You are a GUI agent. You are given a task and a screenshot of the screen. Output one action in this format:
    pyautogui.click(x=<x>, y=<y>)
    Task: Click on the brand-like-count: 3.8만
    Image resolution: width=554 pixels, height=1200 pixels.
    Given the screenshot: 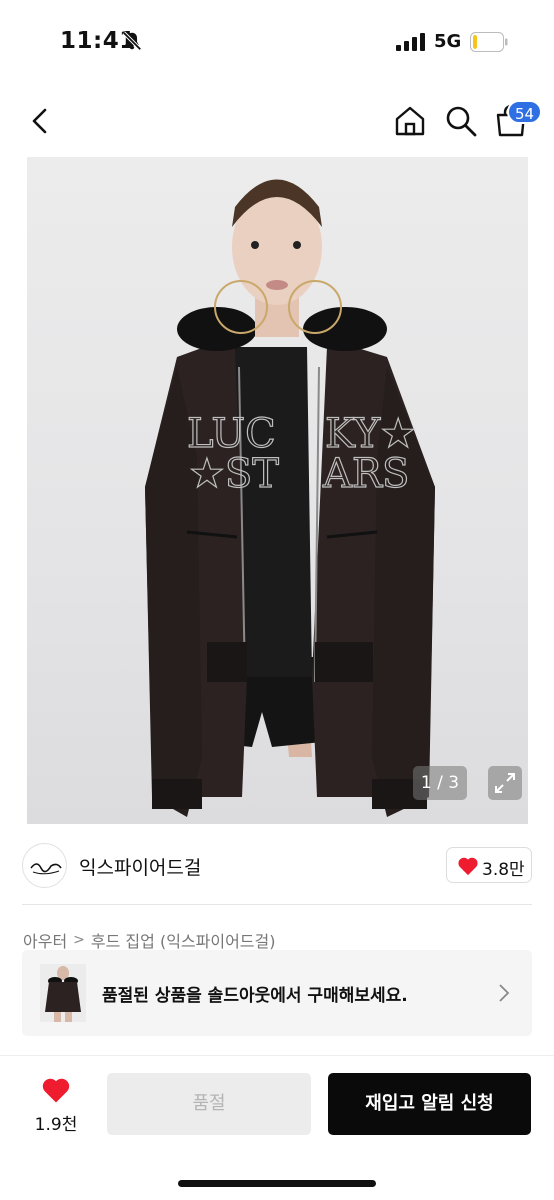 What is the action you would take?
    pyautogui.click(x=503, y=870)
    